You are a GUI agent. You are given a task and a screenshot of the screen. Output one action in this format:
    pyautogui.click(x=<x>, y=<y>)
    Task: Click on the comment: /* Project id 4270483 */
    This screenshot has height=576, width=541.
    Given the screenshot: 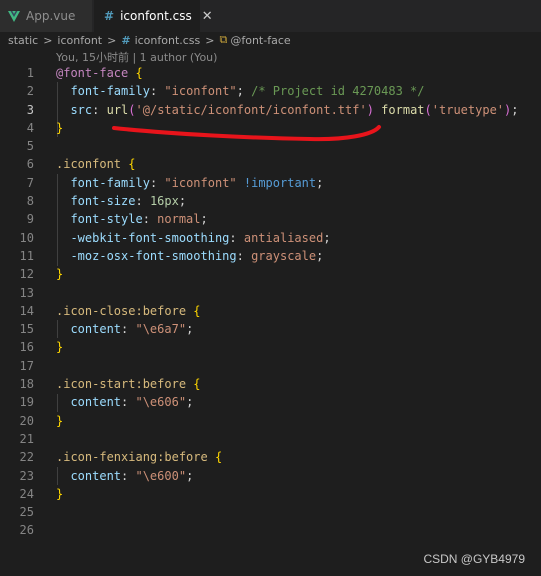 What is the action you would take?
    pyautogui.click(x=338, y=91)
    